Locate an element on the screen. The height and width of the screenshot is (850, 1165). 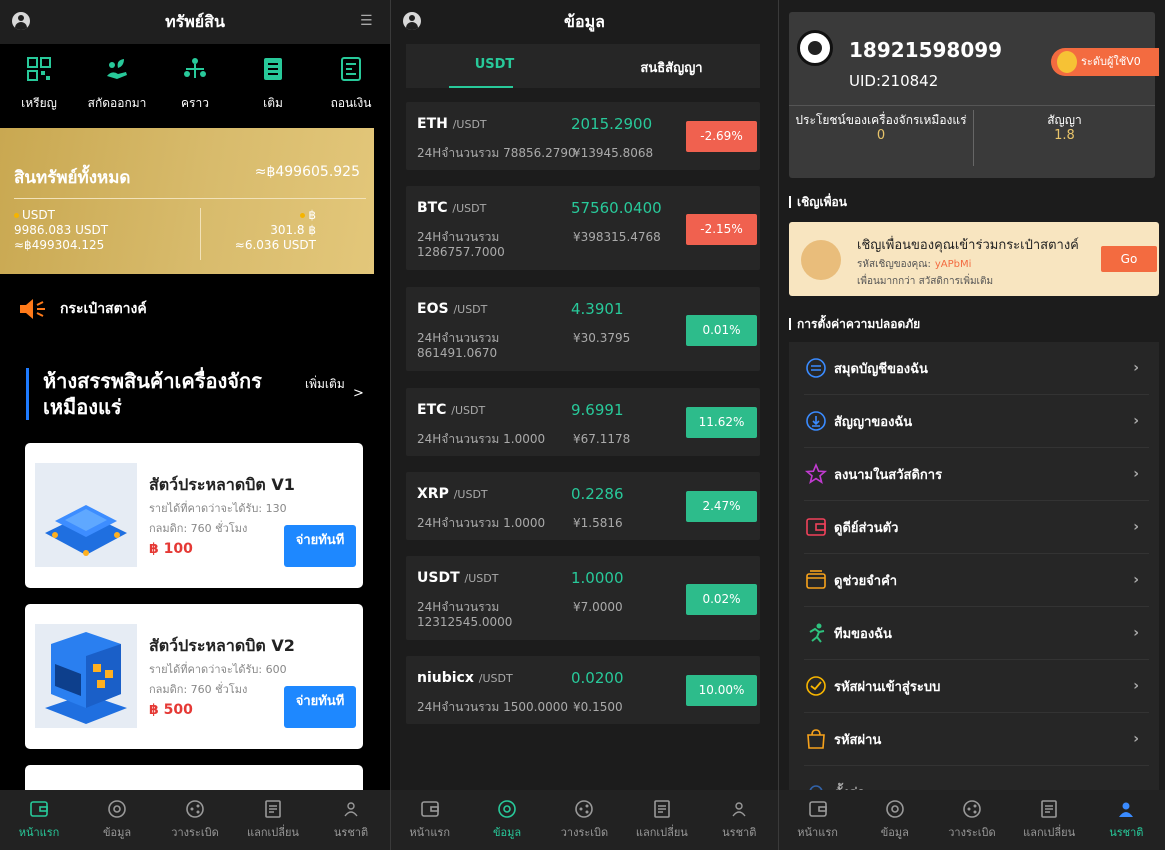
baht-label: ฿ is located at coordinates (312, 215).